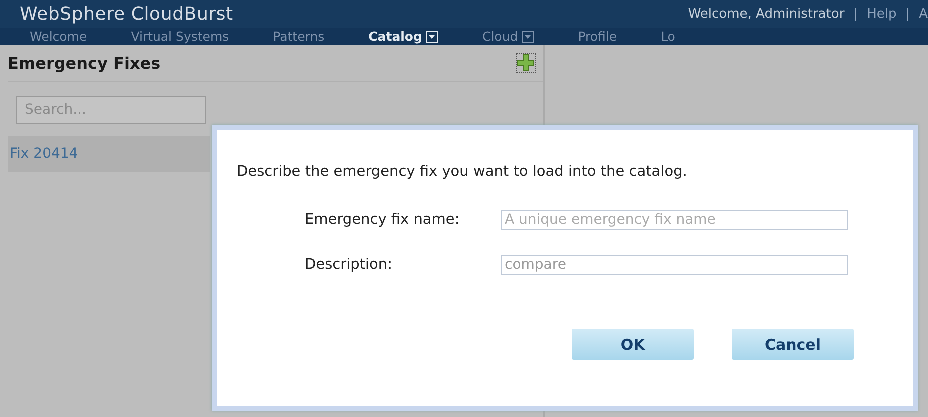 The height and width of the screenshot is (417, 928). I want to click on input-field: A unique emergency fix name, so click(674, 220).